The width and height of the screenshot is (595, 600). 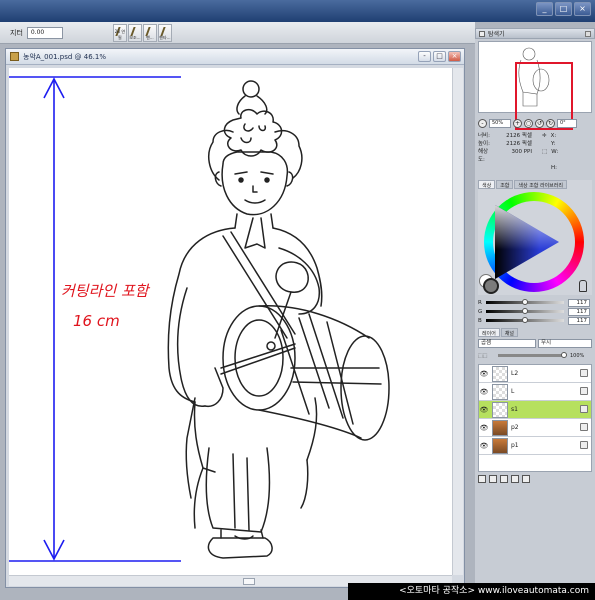 What do you see at coordinates (424, 56) in the screenshot?
I see `doc-minimize-button: -` at bounding box center [424, 56].